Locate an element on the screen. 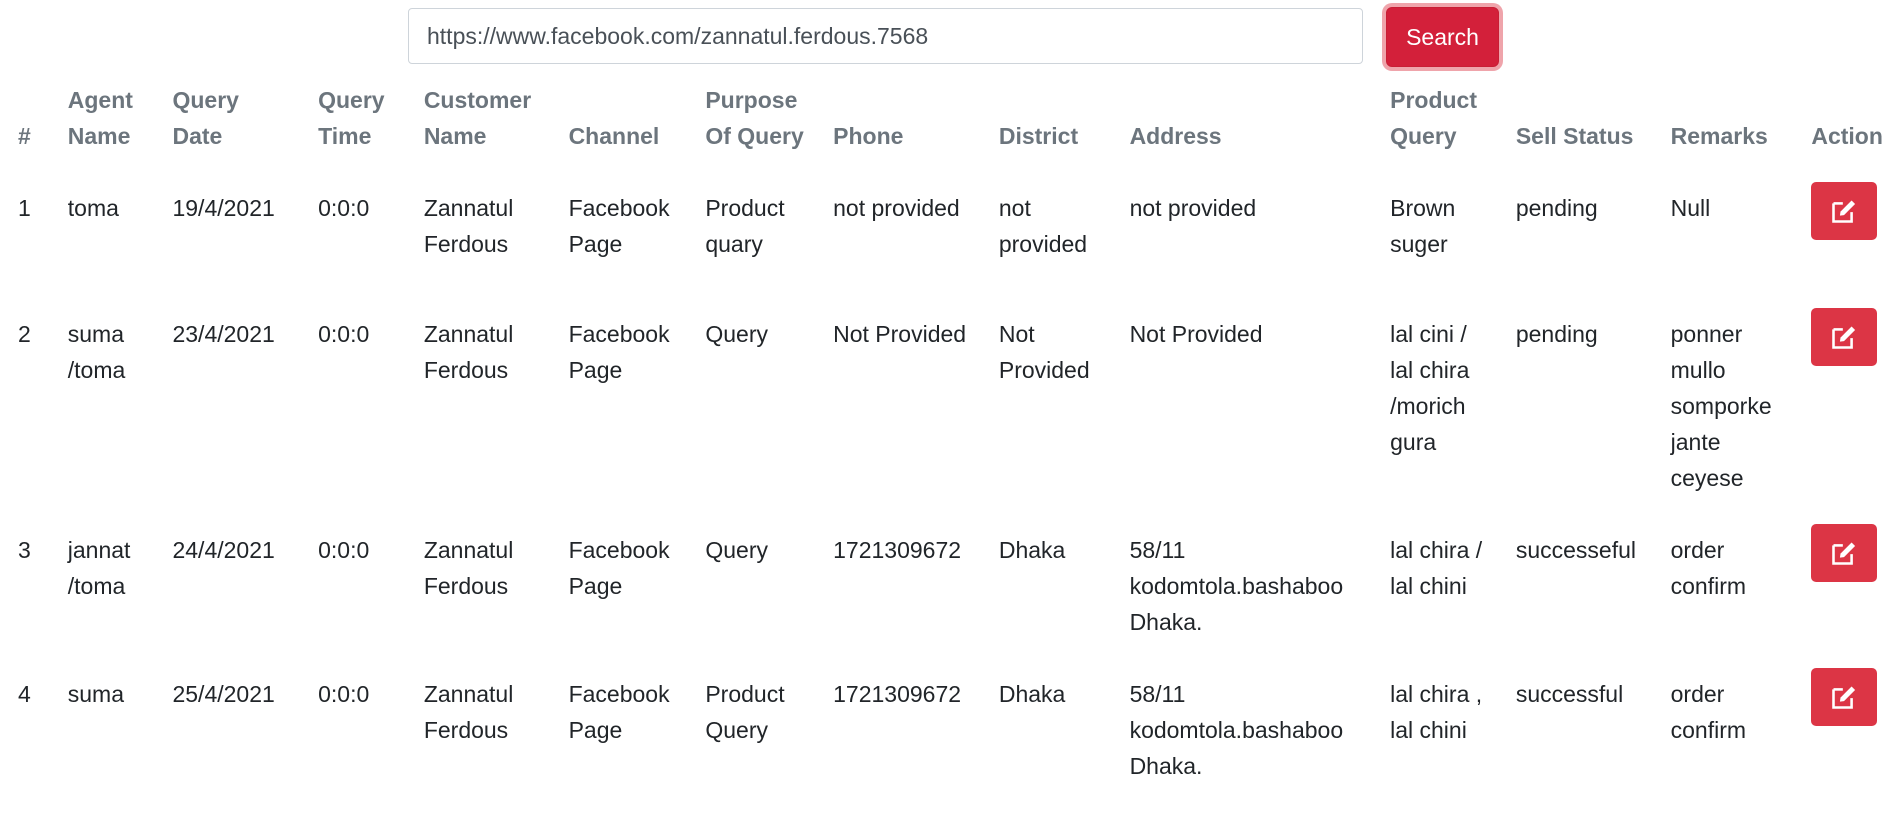 This screenshot has width=1891, height=821. header-product-query: Product Query is located at coordinates (1433, 118).